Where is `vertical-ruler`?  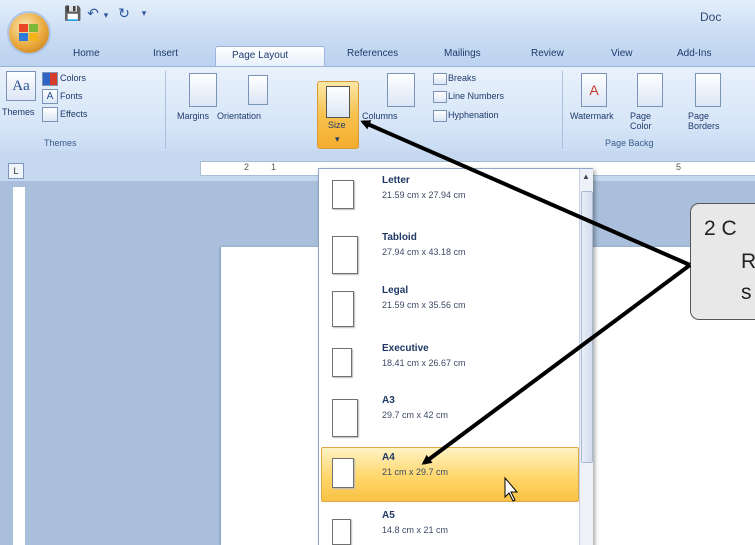
vertical-ruler is located at coordinates (19, 365).